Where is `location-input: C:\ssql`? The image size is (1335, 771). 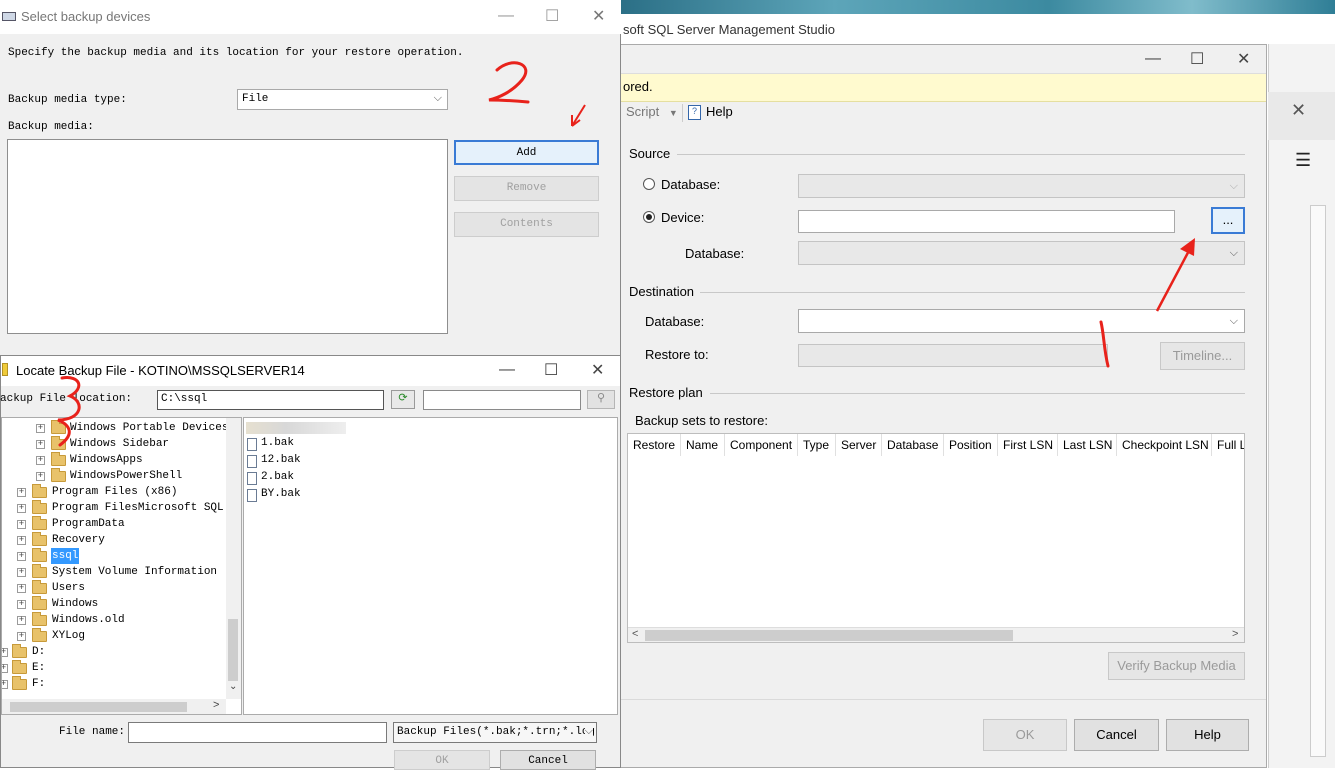 location-input: C:\ssql is located at coordinates (270, 400).